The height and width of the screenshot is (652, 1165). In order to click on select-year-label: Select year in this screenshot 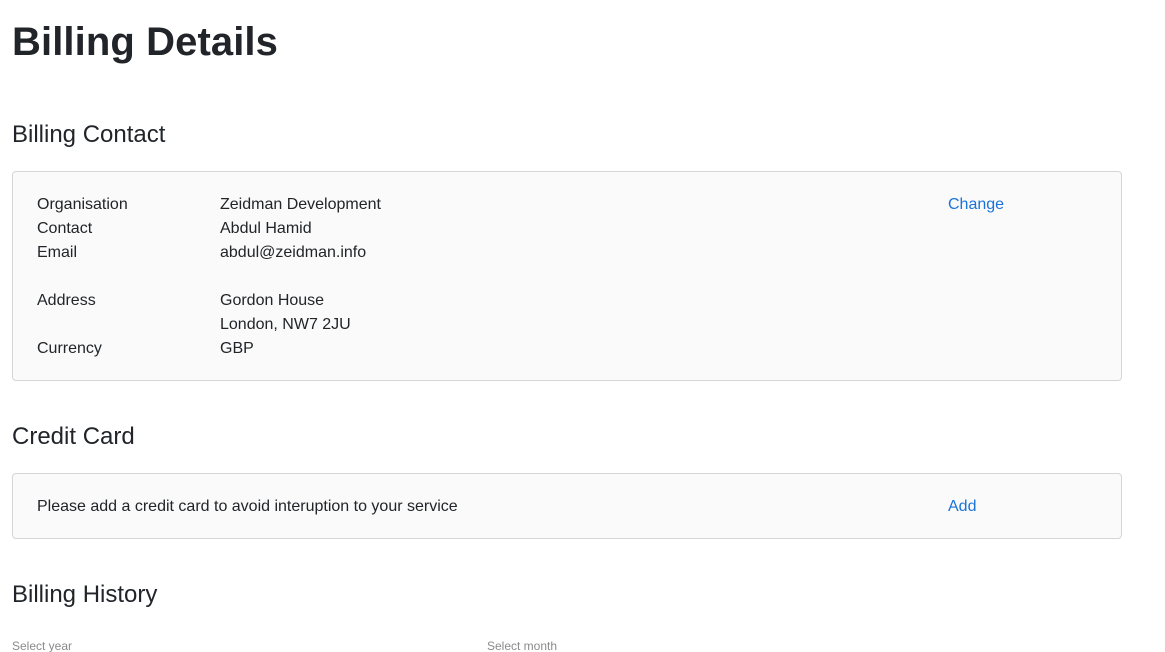, I will do `click(42, 645)`.